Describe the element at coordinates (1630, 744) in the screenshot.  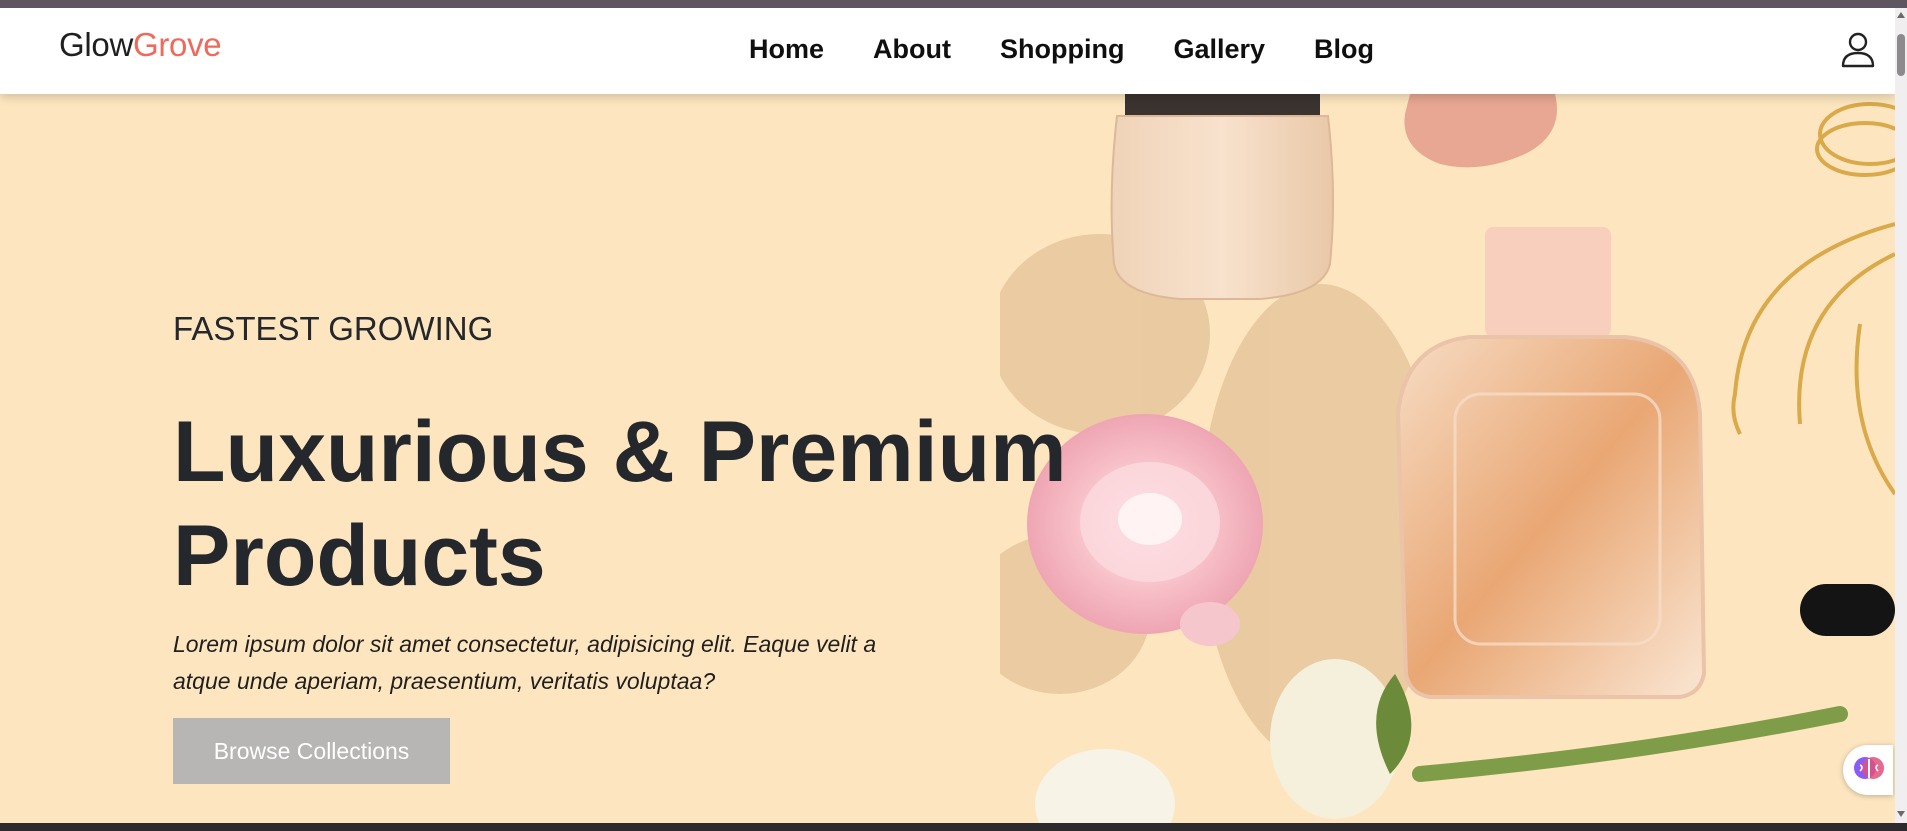
I see `green-stem` at that location.